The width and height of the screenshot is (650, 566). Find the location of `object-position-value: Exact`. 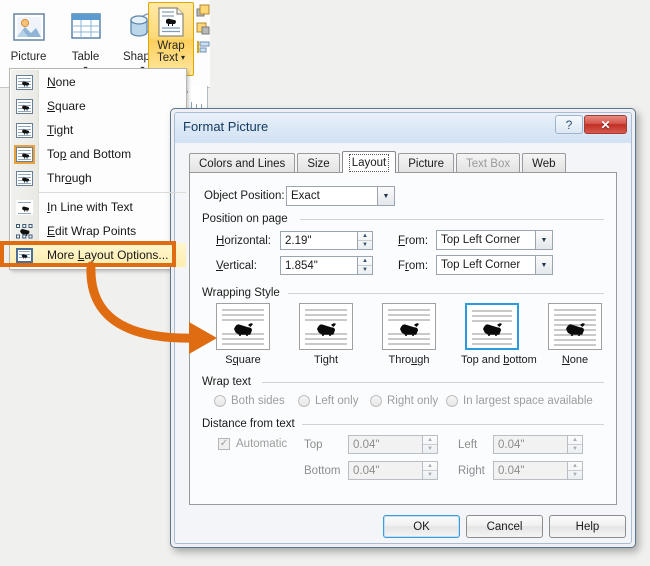

object-position-value: Exact is located at coordinates (305, 196).